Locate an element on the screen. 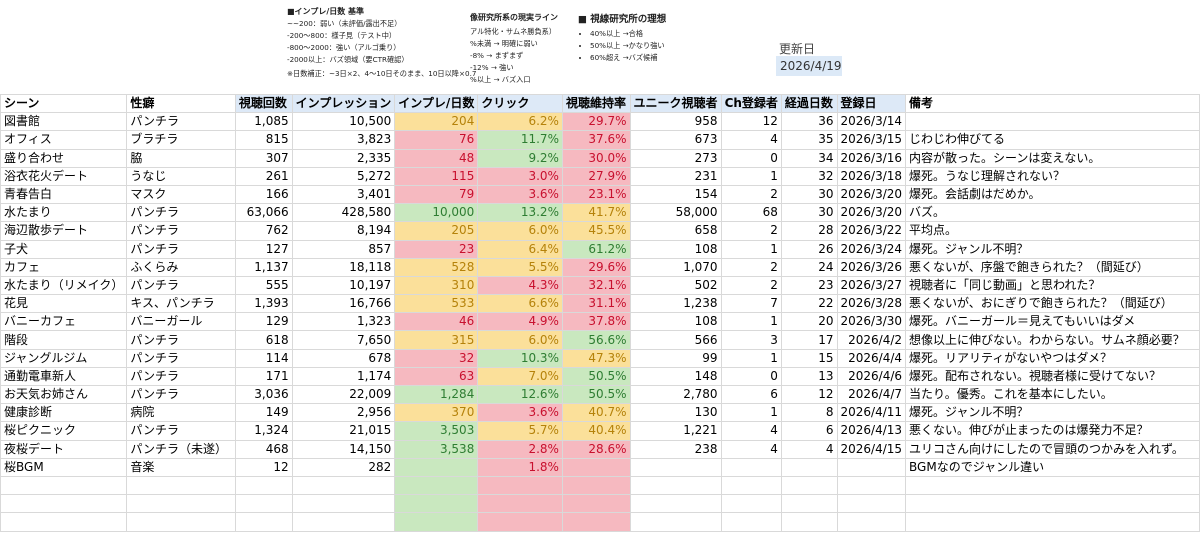  views-cell: 815 is located at coordinates (263, 140).